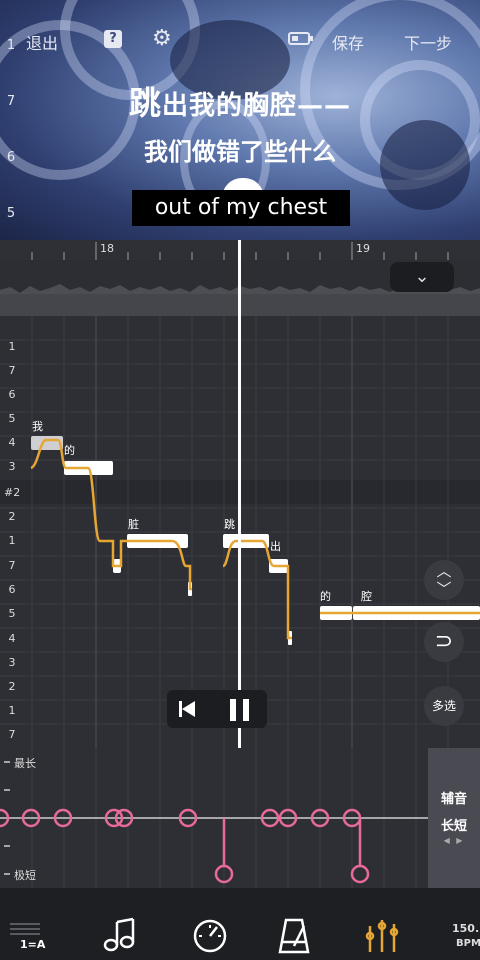  I want to click on note-lyric: 跳, so click(229, 524).